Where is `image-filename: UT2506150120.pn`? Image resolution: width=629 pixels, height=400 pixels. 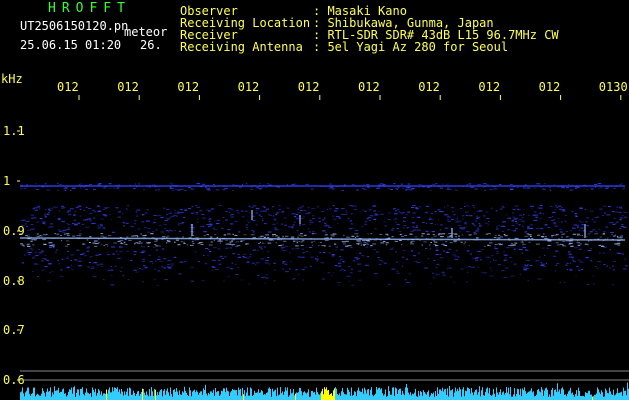
image-filename: UT2506150120.pn is located at coordinates (74, 26).